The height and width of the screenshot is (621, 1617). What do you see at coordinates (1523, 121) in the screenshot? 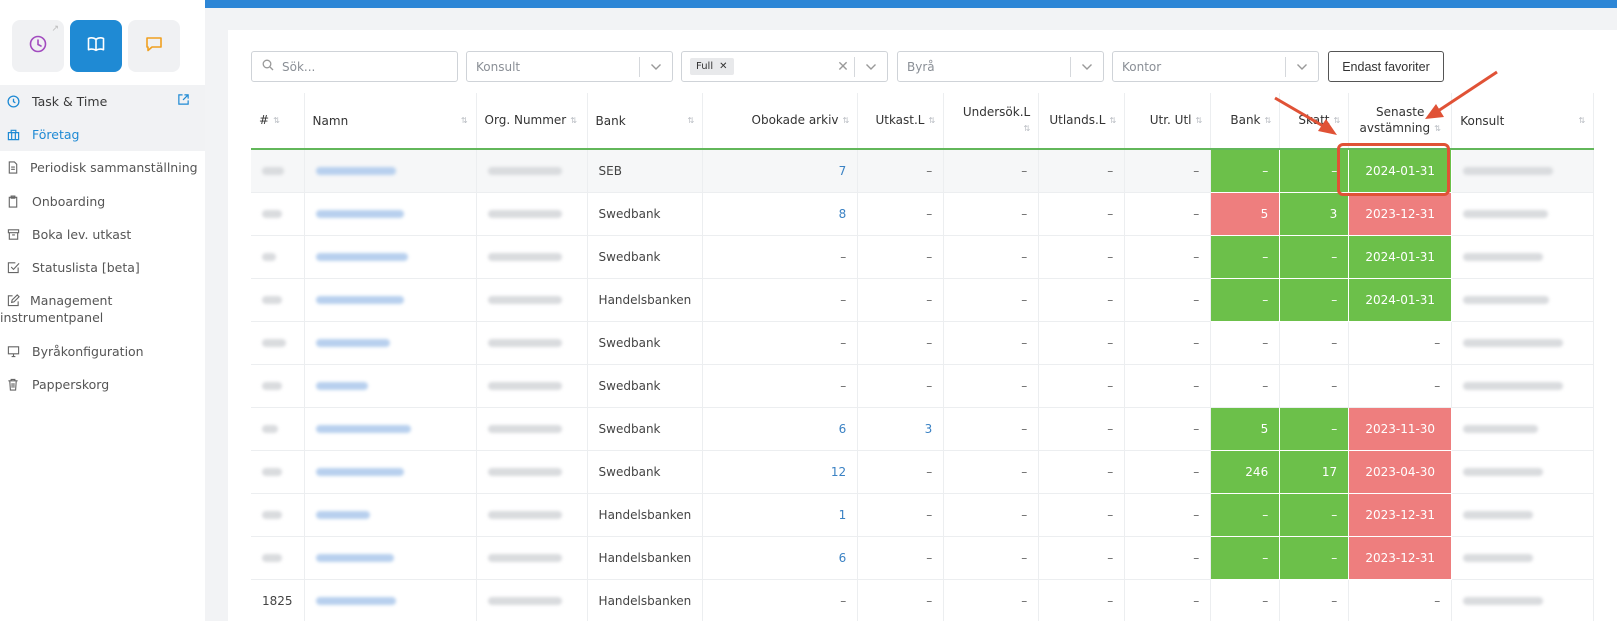
I see `col-header-konsult: Konsult ⇅` at bounding box center [1523, 121].